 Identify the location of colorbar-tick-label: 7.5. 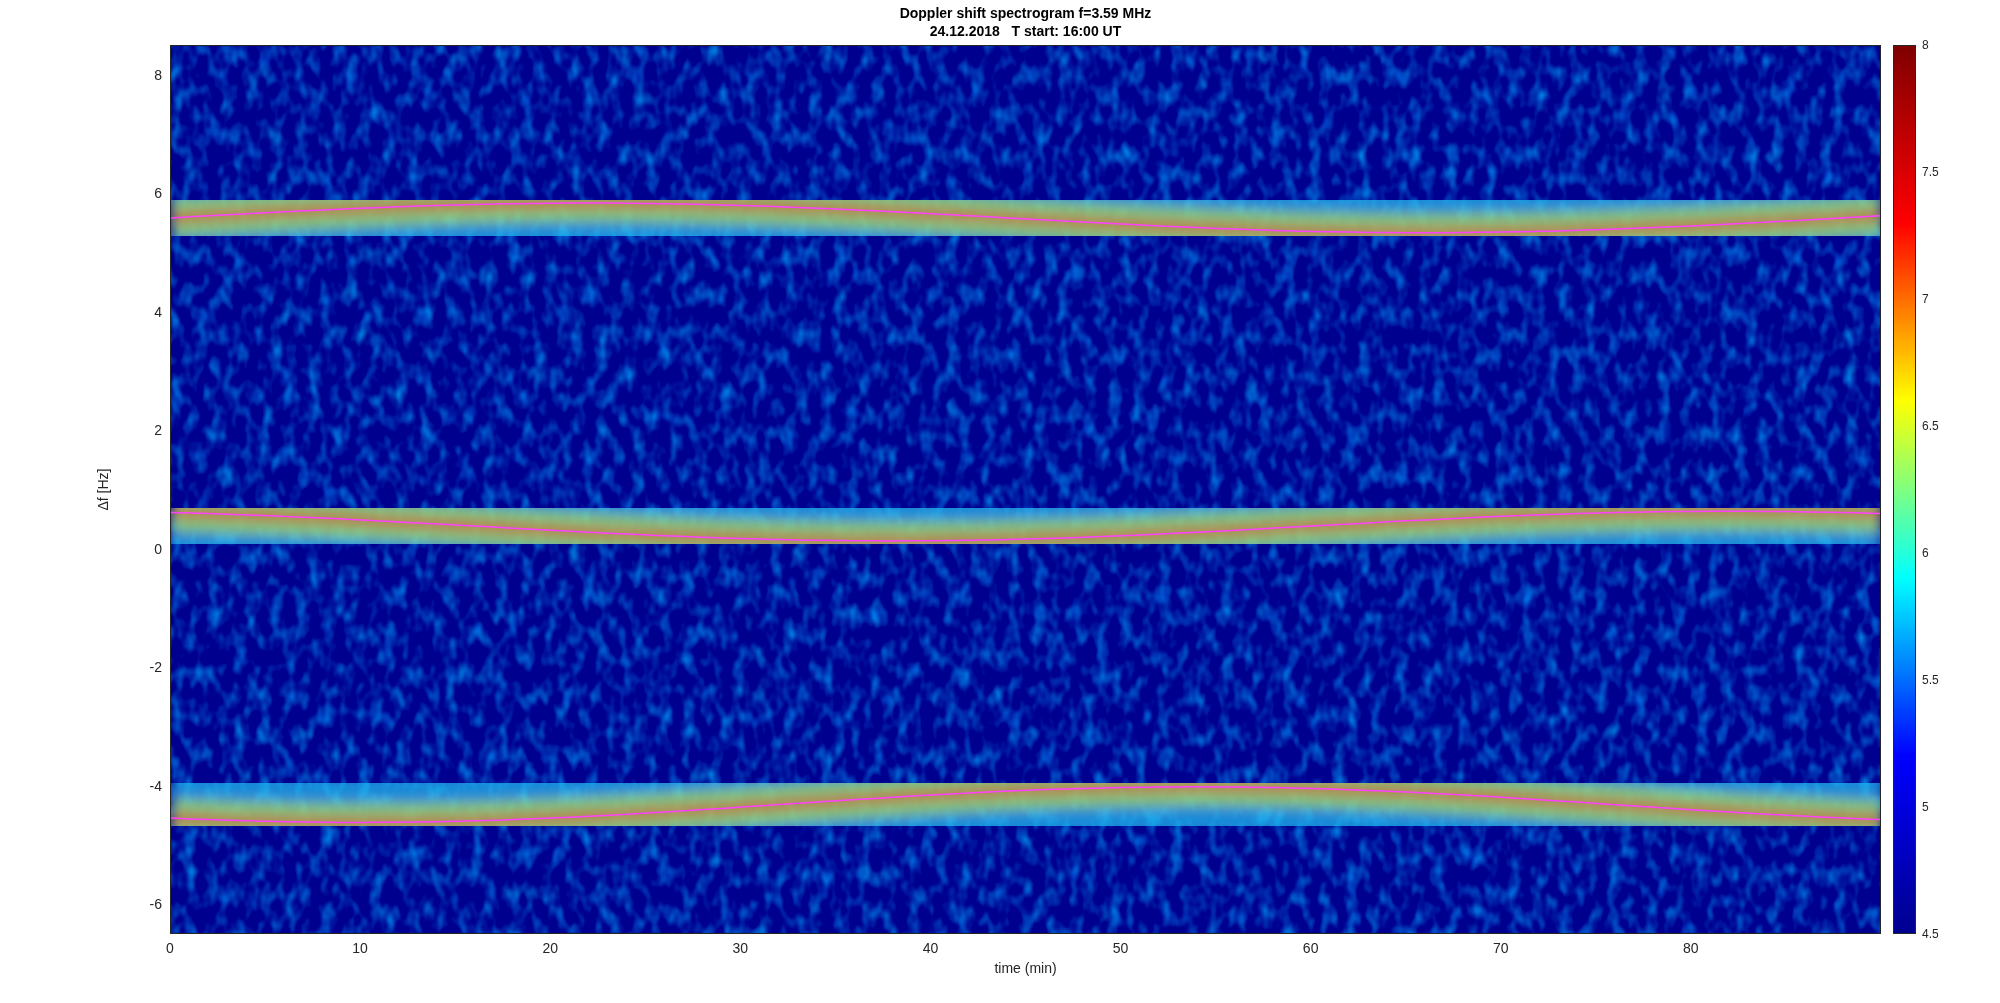
(1930, 172).